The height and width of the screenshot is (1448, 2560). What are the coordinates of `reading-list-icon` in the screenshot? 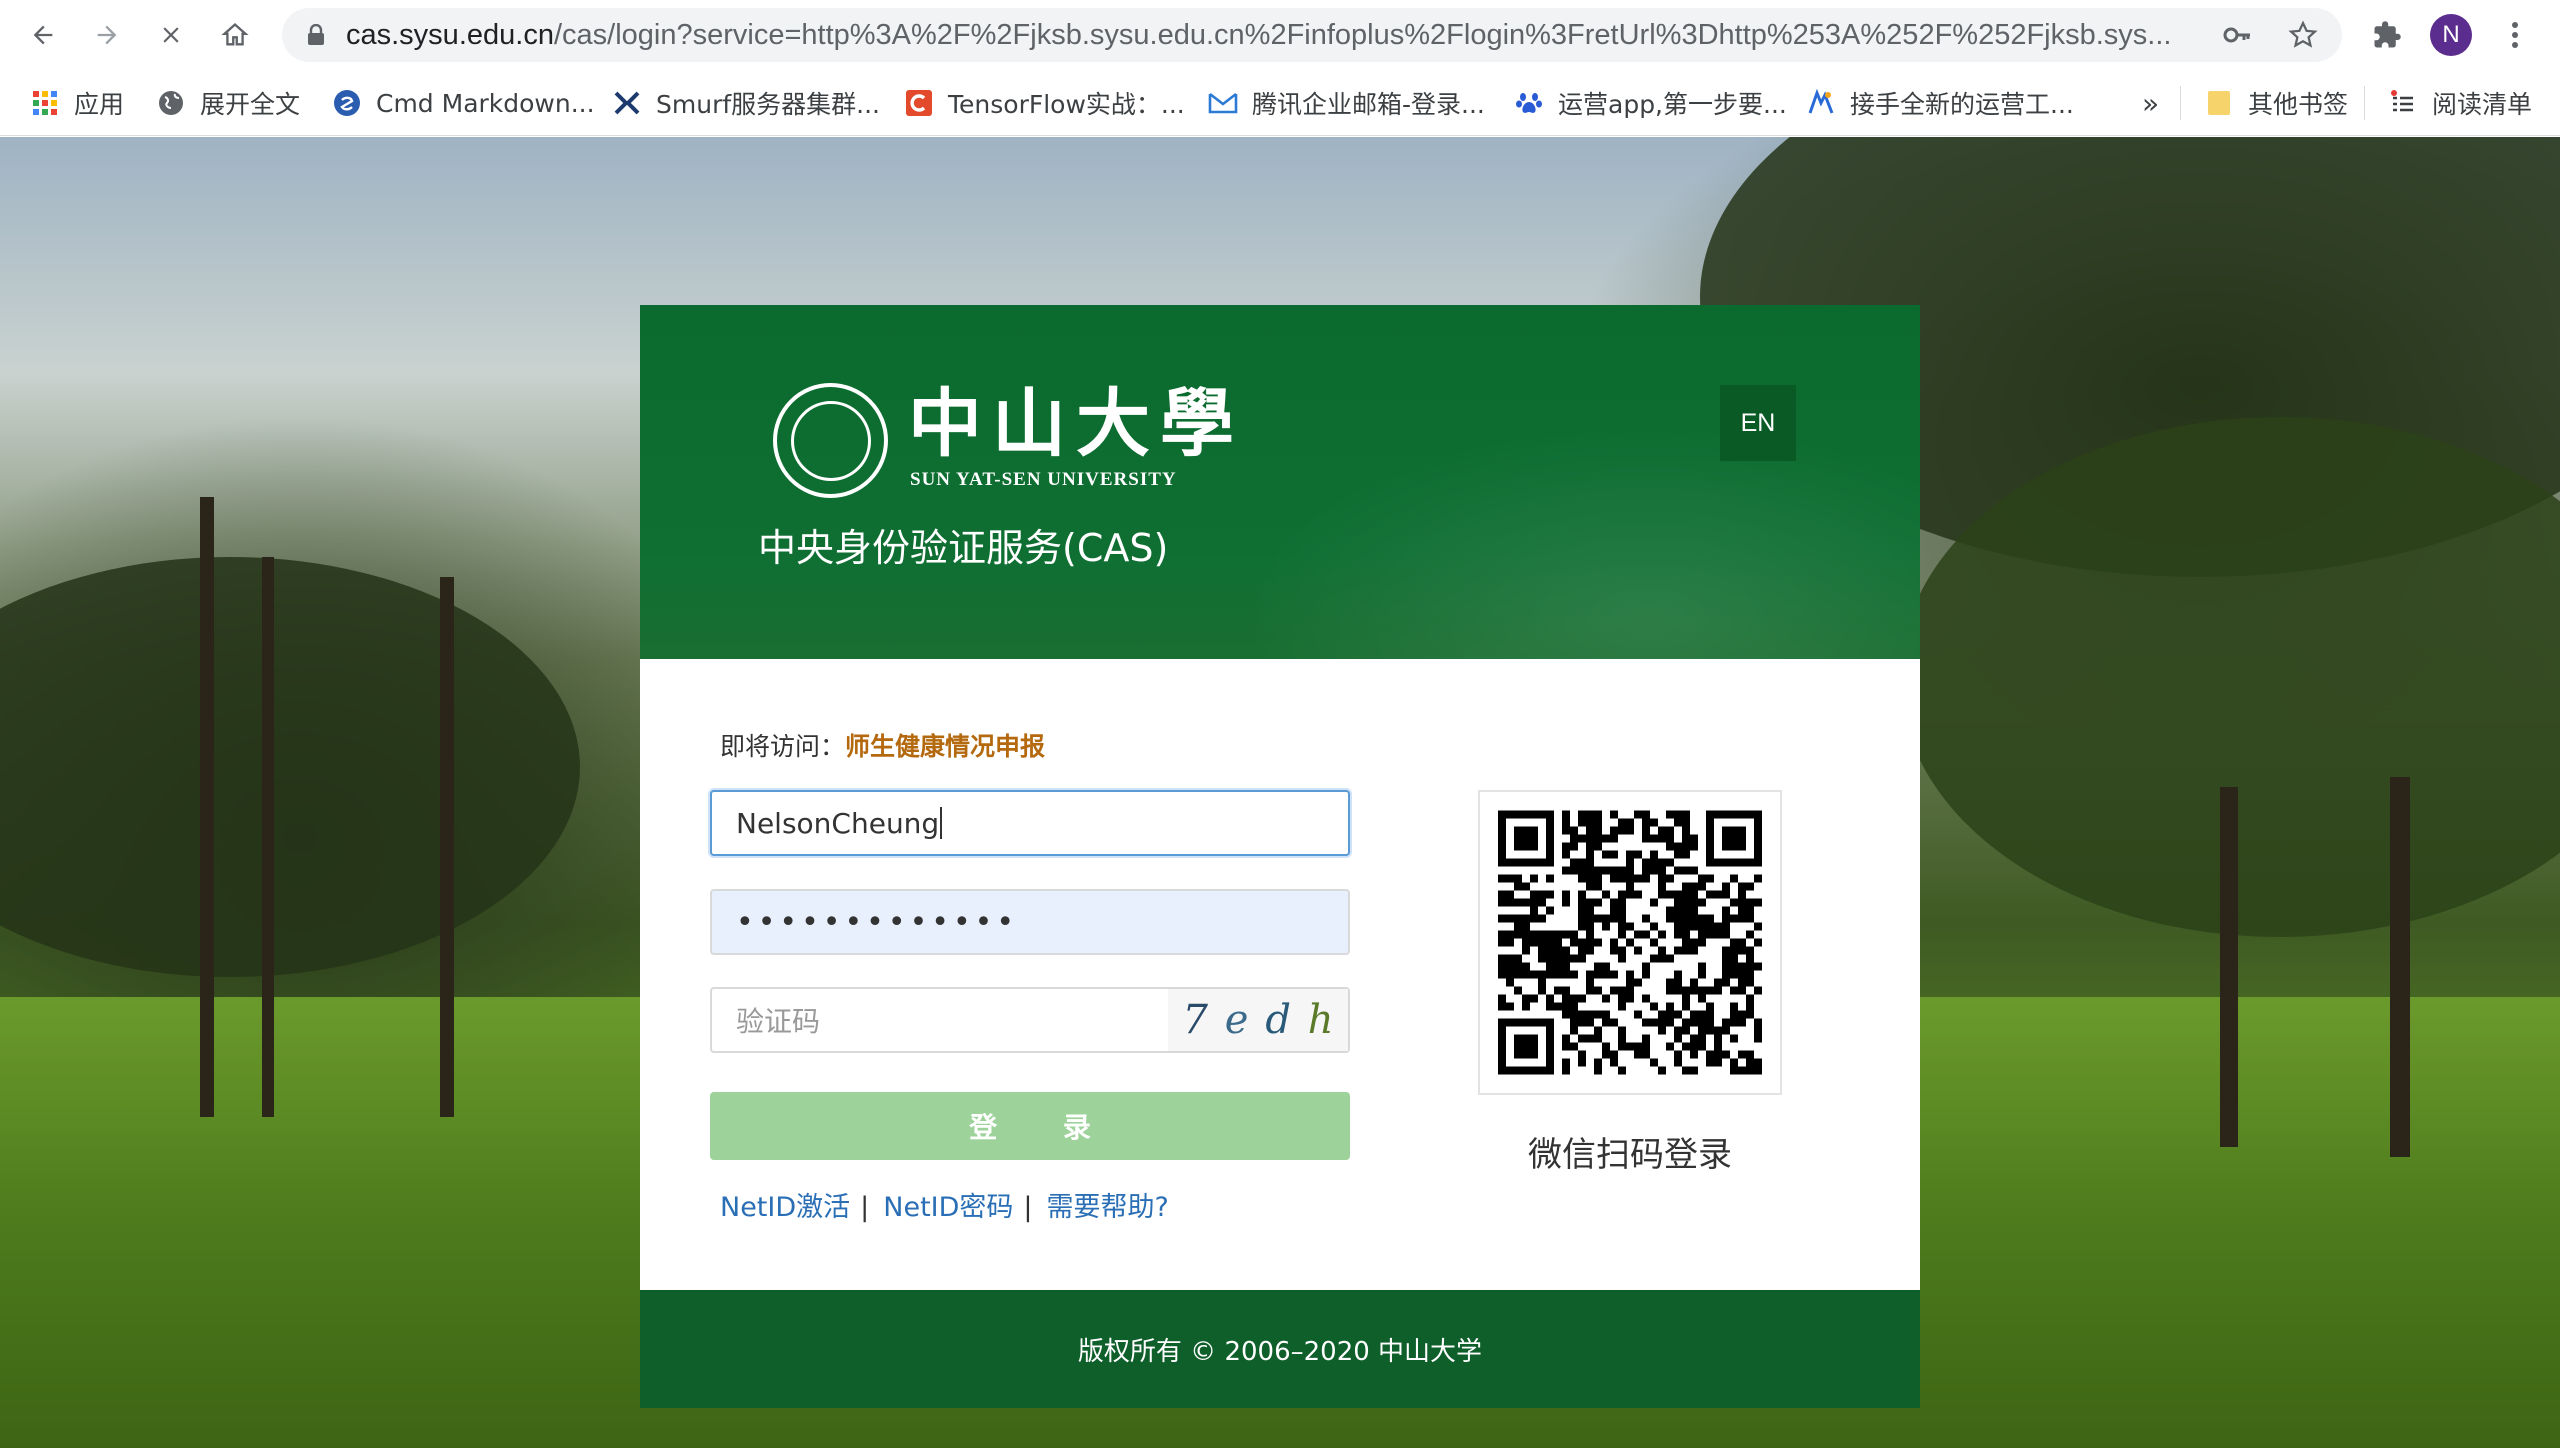 It's located at (2403, 103).